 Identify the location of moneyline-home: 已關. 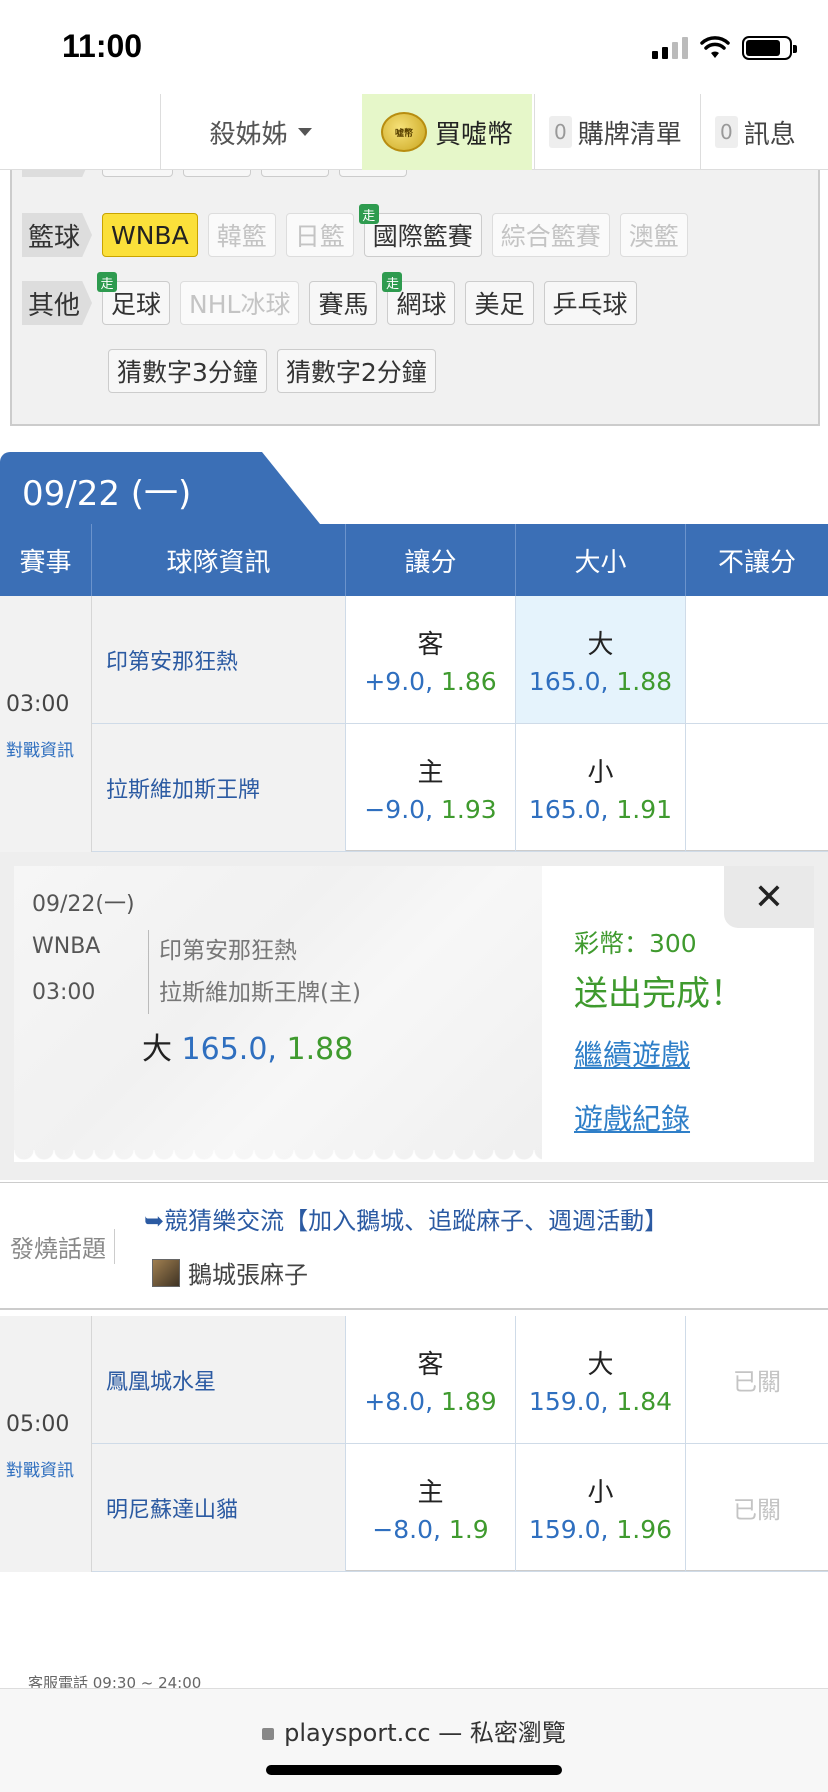
(757, 1508).